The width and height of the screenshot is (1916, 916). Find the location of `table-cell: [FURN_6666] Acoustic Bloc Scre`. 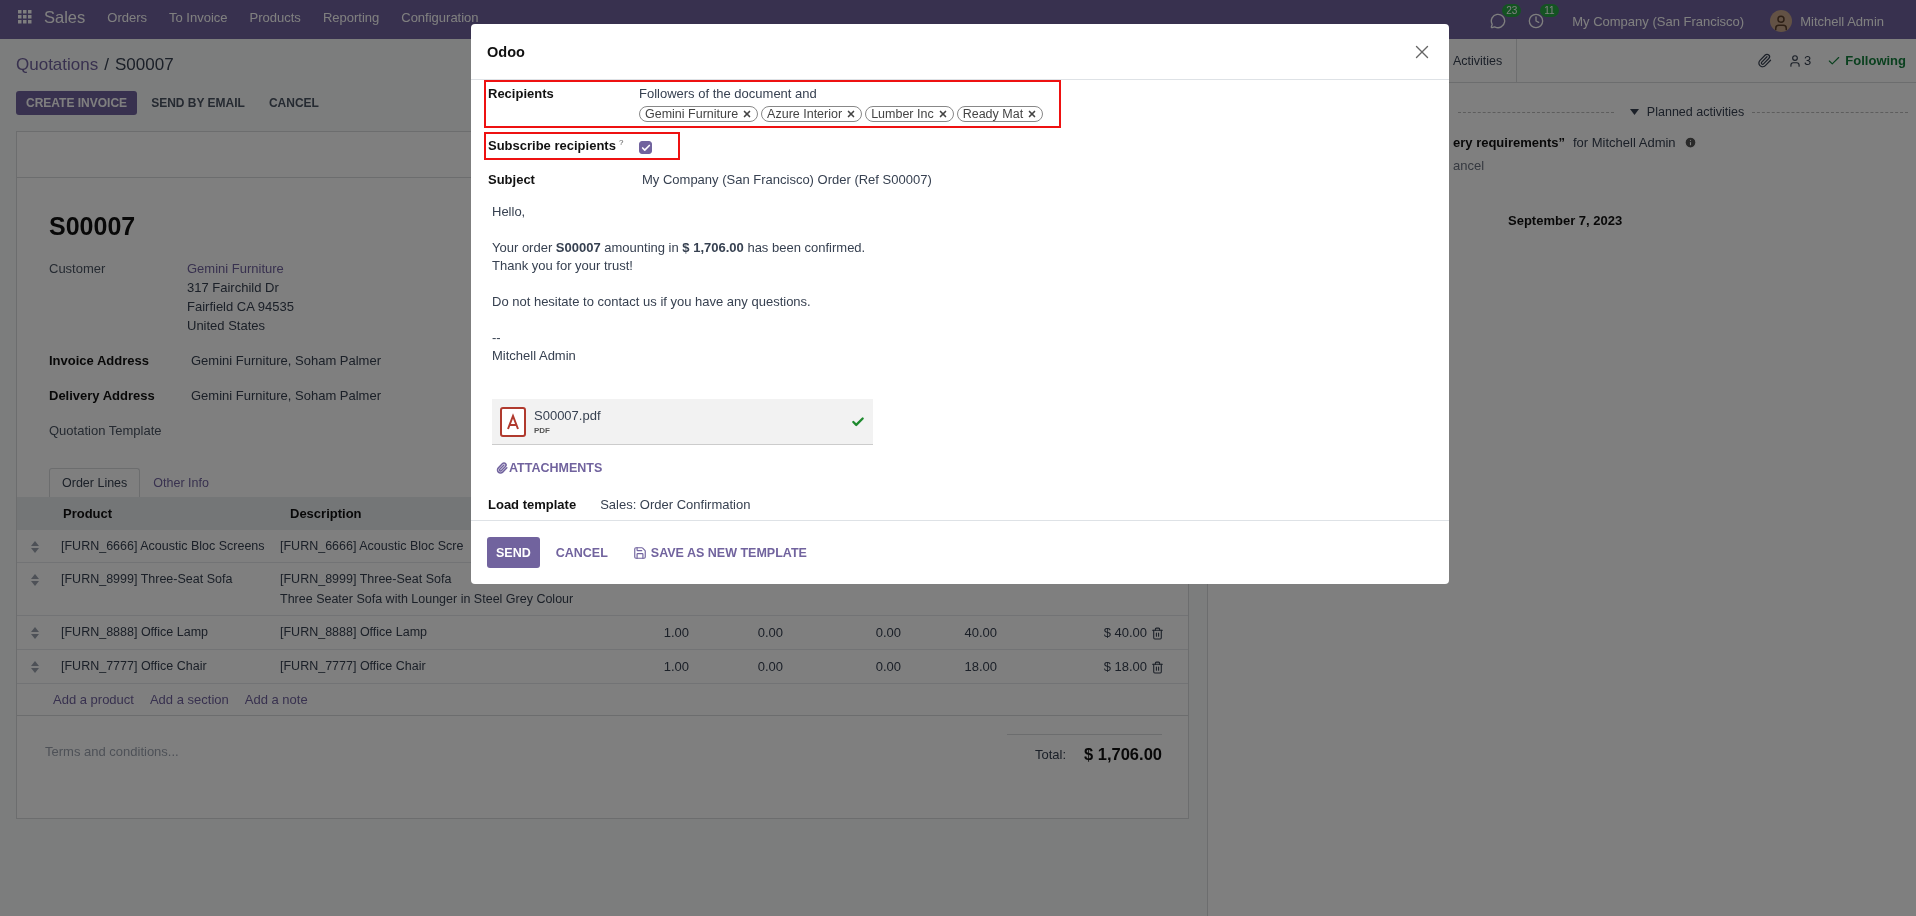

table-cell: [FURN_6666] Acoustic Bloc Scre is located at coordinates (372, 546).